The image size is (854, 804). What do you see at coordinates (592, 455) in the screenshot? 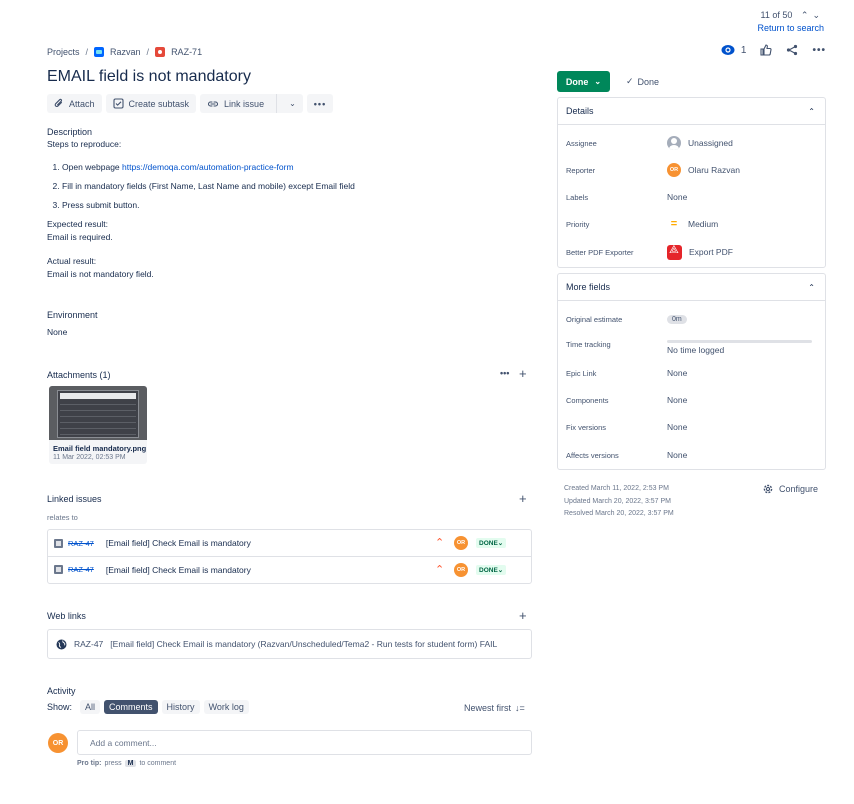
I see `field-label: Affects versions` at bounding box center [592, 455].